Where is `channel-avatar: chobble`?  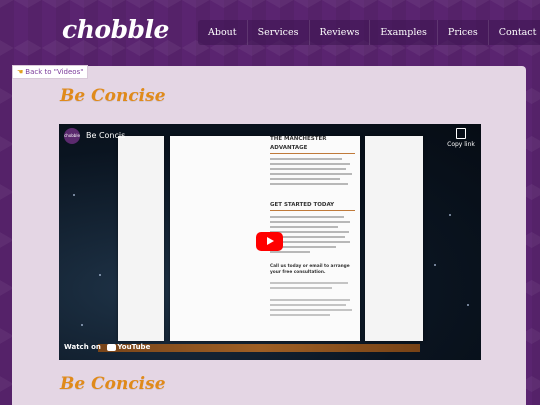
channel-avatar: chobble is located at coordinates (72, 136).